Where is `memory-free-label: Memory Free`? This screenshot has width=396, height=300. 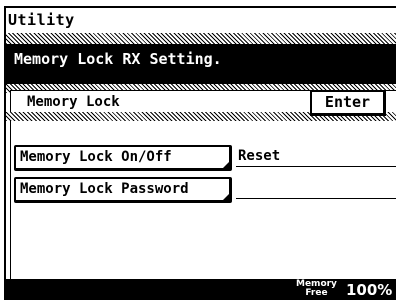
memory-free-label: Memory Free is located at coordinates (316, 289).